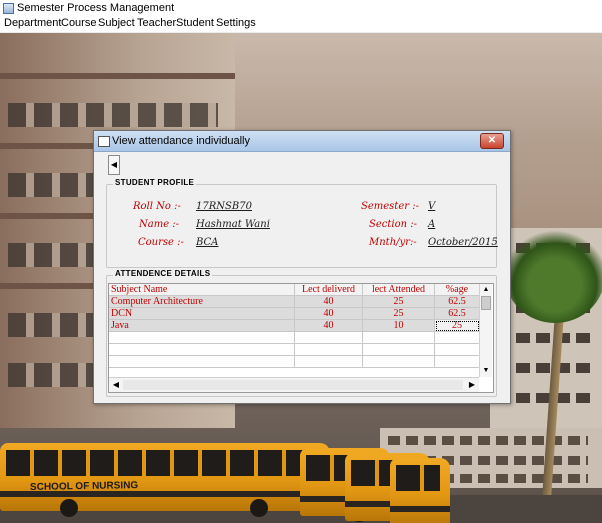 The image size is (602, 523). Describe the element at coordinates (157, 206) in the screenshot. I see `roll-label: Roll No :-` at that location.